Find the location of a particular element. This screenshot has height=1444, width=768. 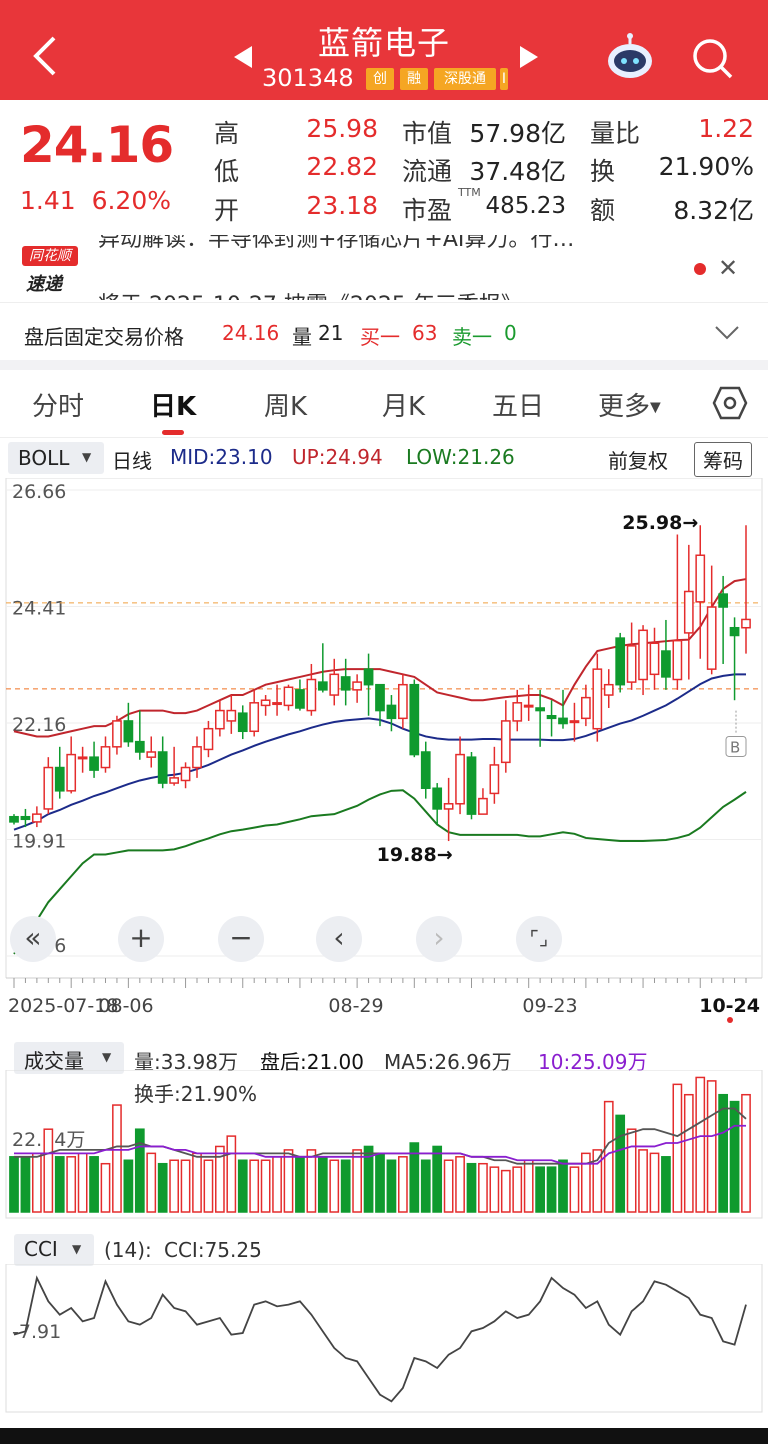

cci-chart: -7.91 is located at coordinates (384, 1339).